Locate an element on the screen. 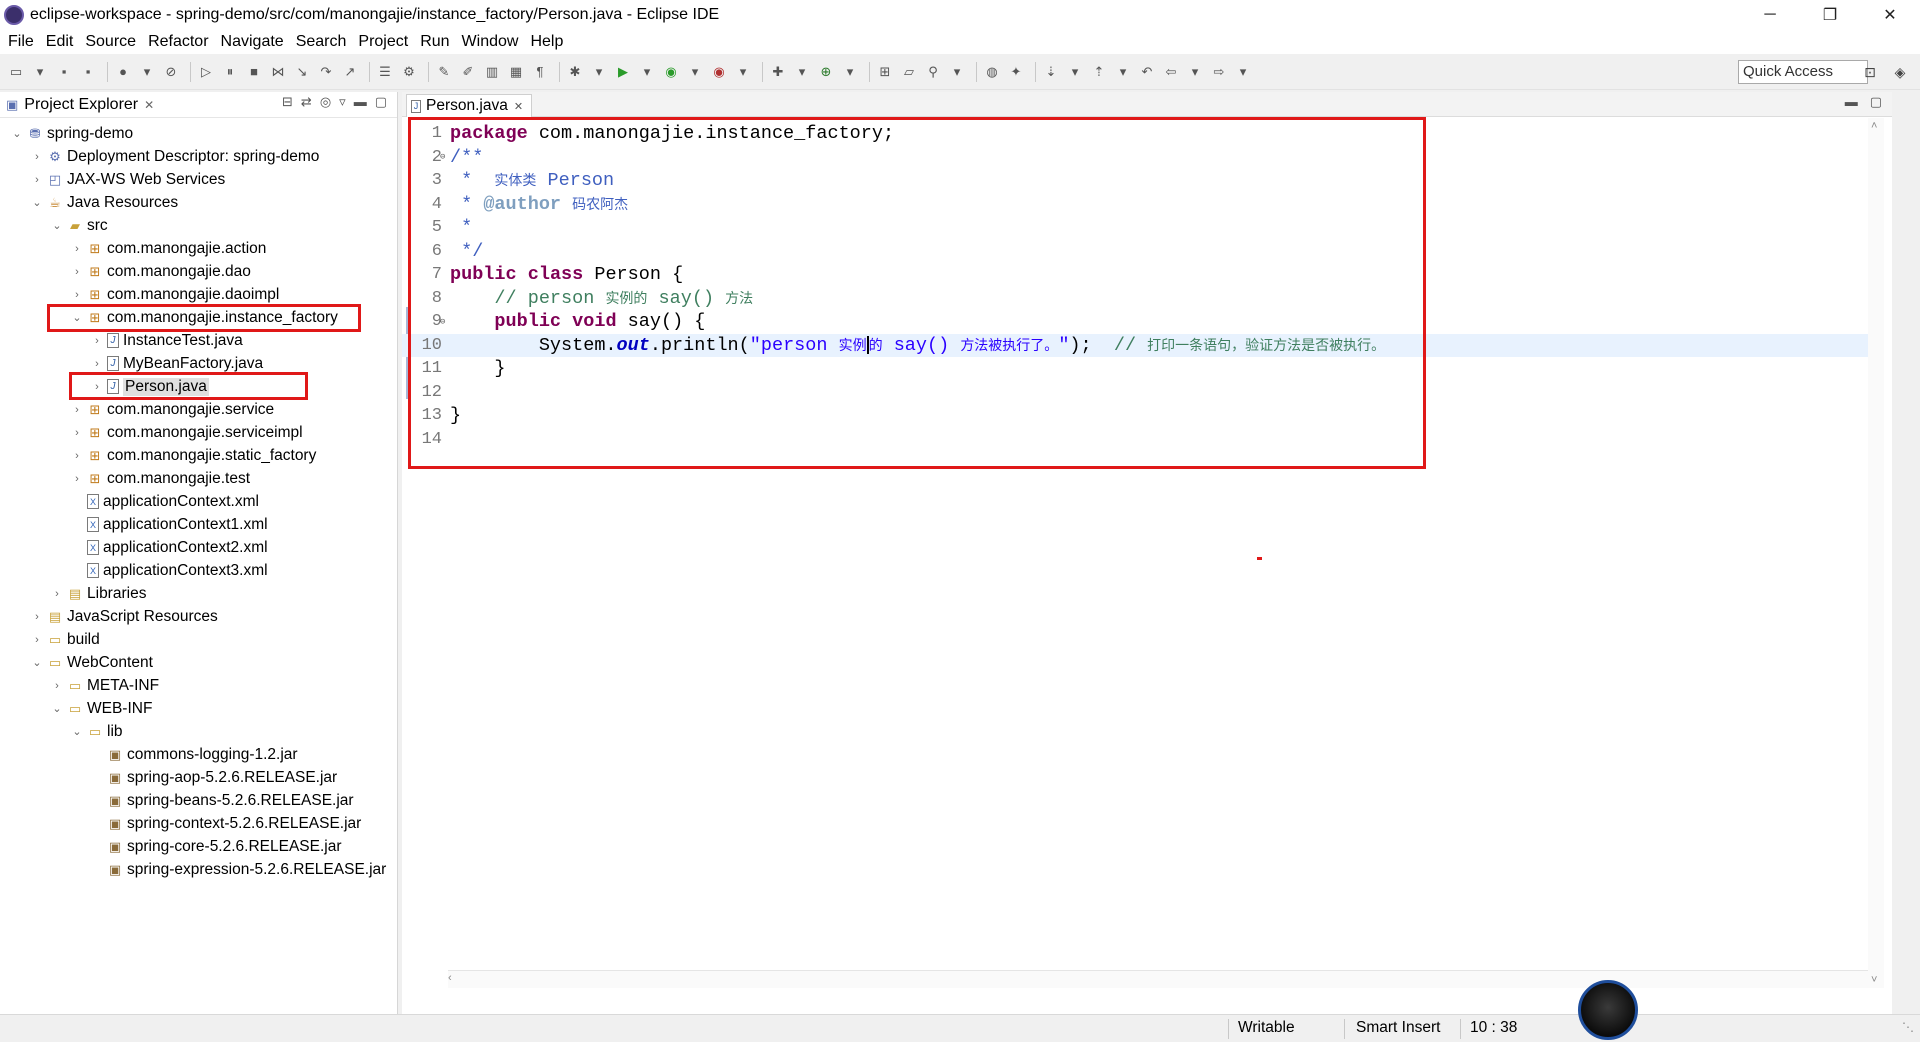 The image size is (1920, 1042). tree-item: ⌄ ☕ Java Resources is located at coordinates (199, 202).